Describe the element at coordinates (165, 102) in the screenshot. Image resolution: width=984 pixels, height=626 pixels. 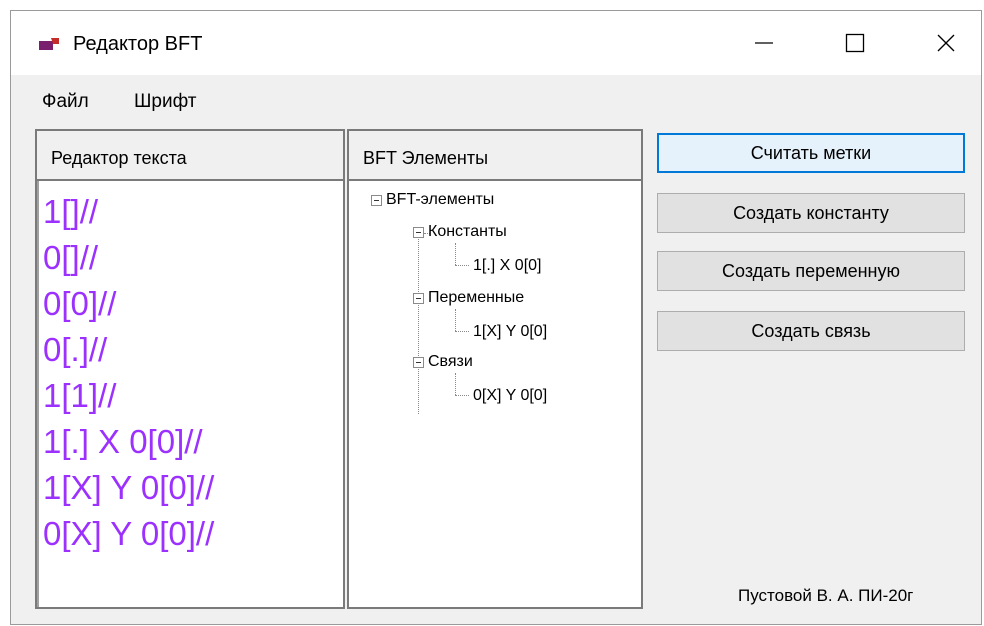
I see `menu-font: Шрифт` at that location.